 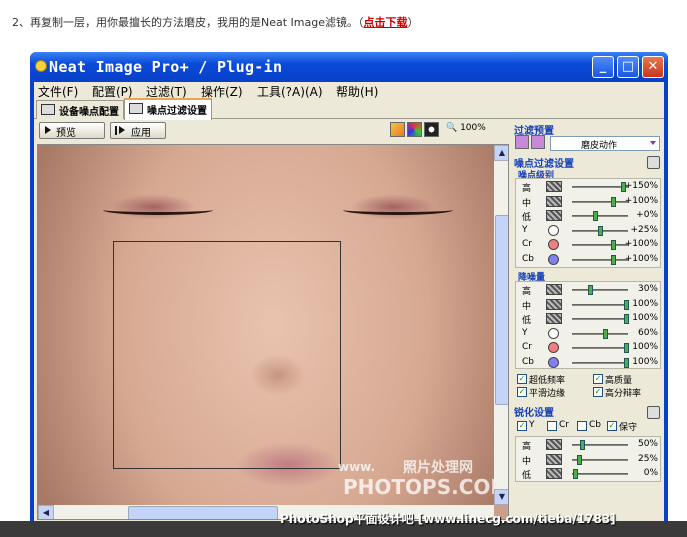 What do you see at coordinates (645, 347) in the screenshot?
I see `slider-value: 100%` at bounding box center [645, 347].